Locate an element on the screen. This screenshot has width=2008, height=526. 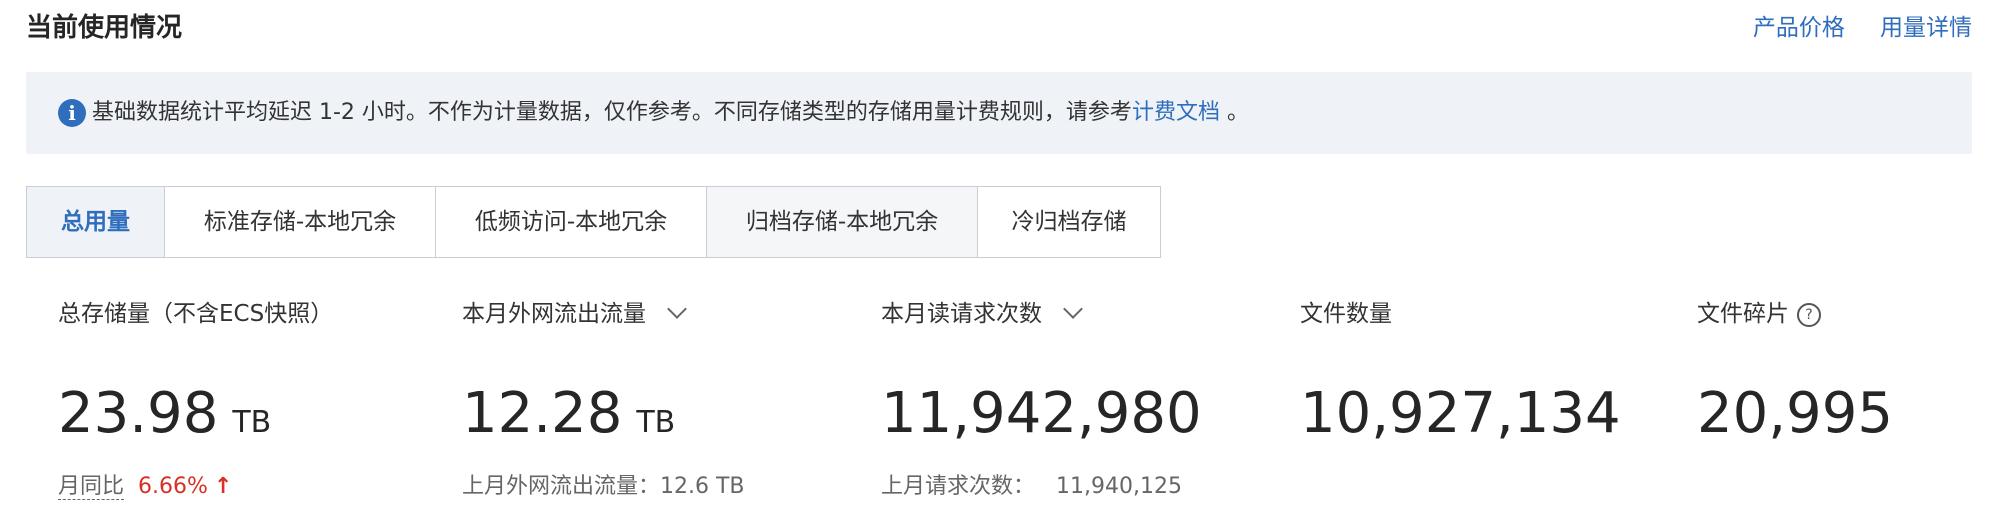
arrow-up-icon: ↑ is located at coordinates (223, 486).